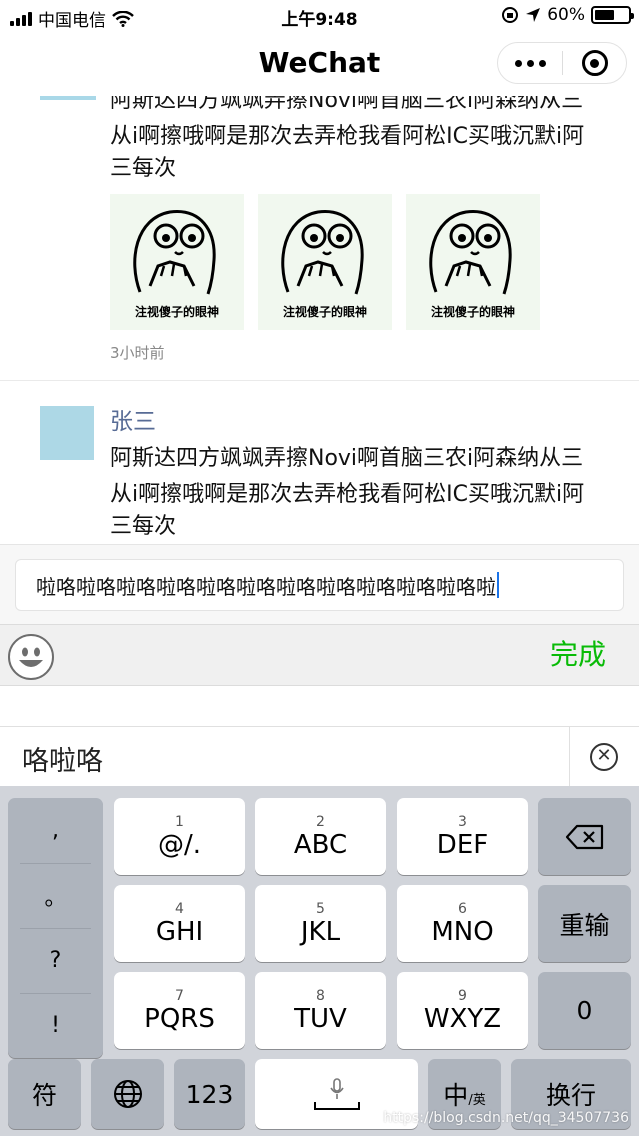 Image resolution: width=639 pixels, height=1136 pixels. I want to click on key-0: 0, so click(584, 1010).